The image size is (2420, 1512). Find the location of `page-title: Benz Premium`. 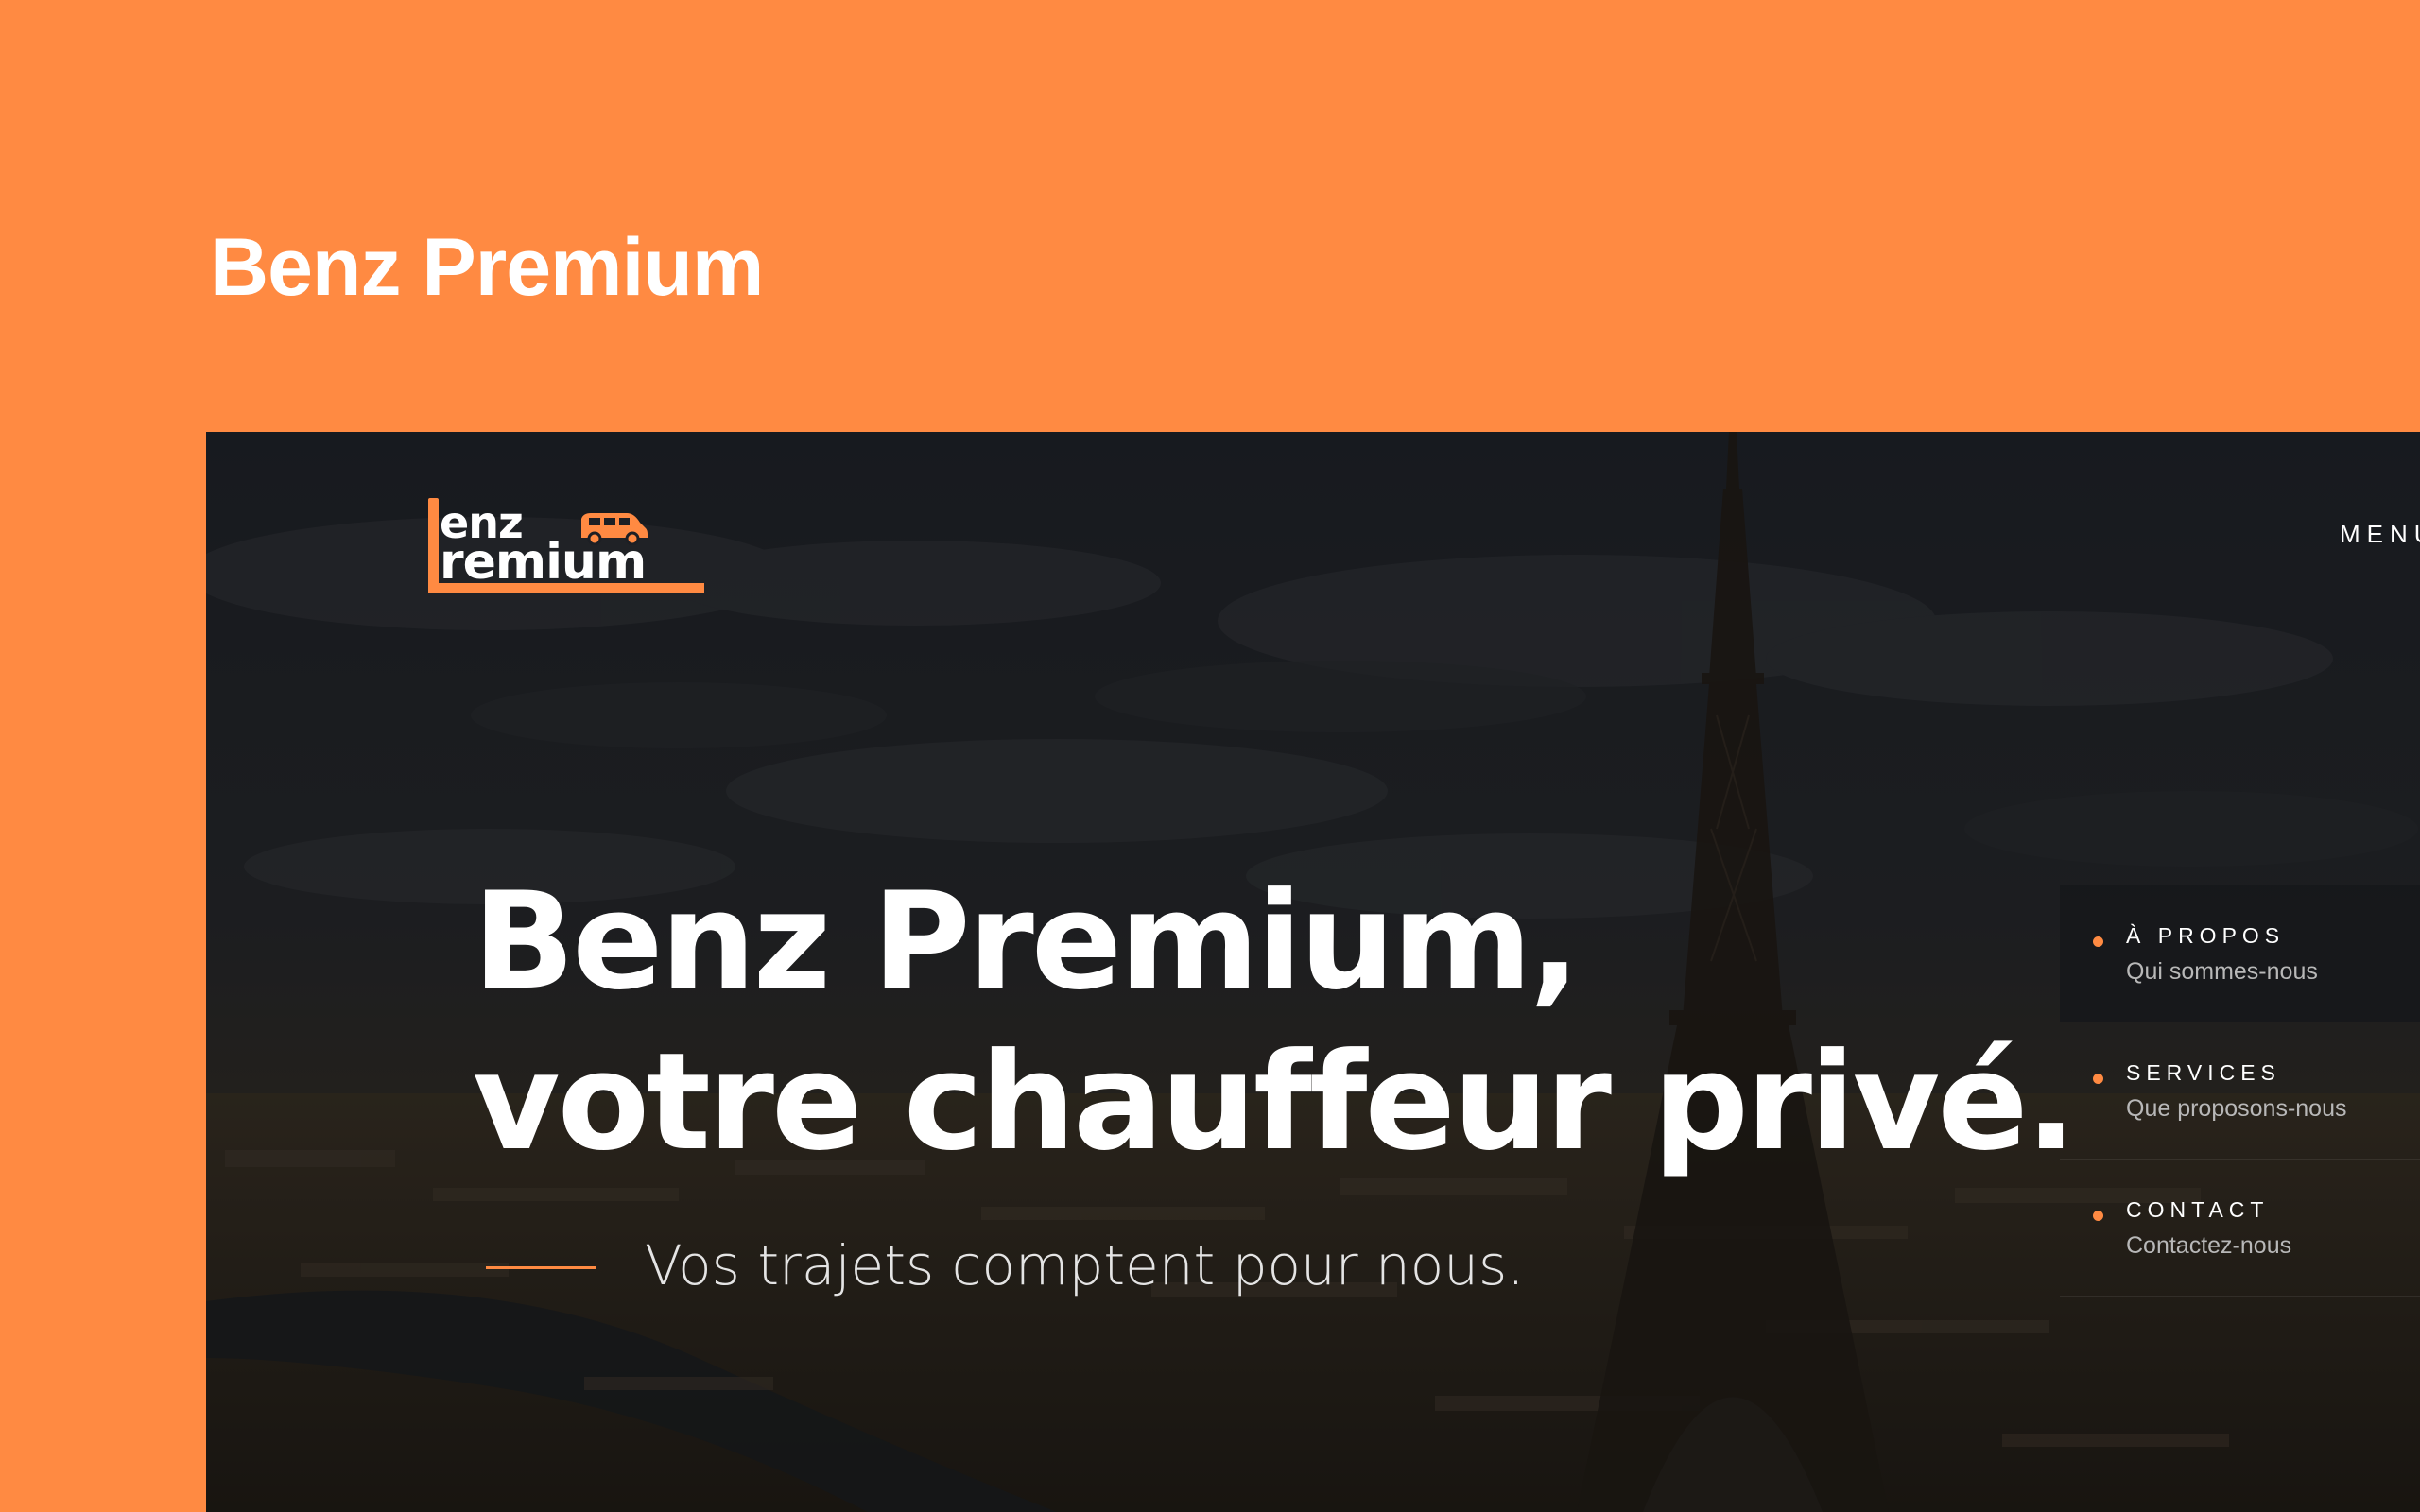

page-title: Benz Premium is located at coordinates (487, 267).